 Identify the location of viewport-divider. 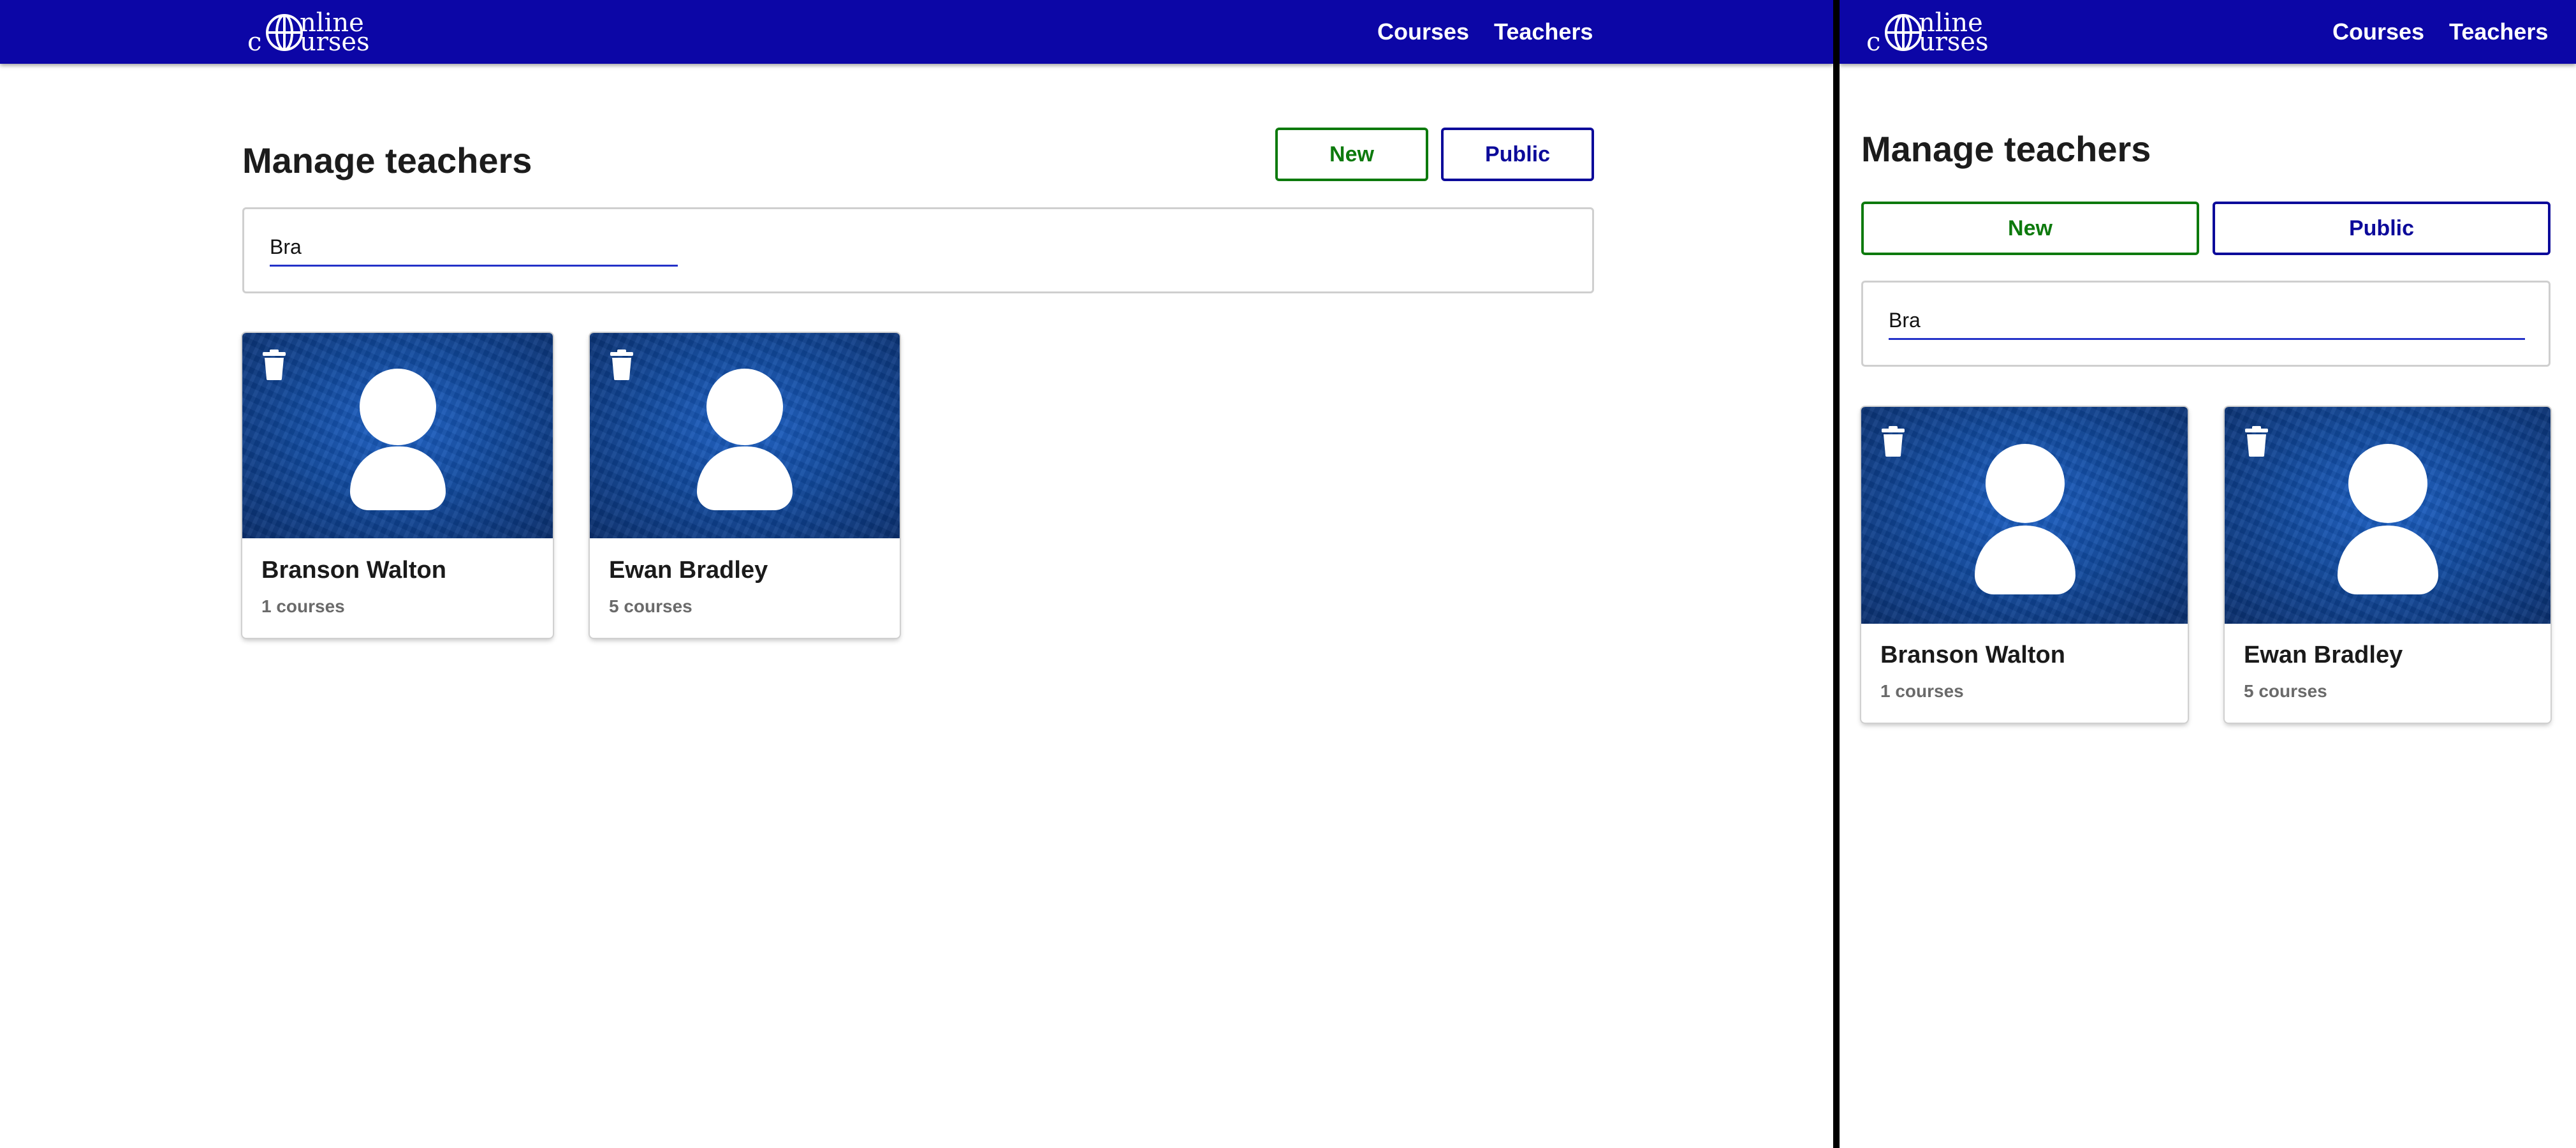
(1837, 574).